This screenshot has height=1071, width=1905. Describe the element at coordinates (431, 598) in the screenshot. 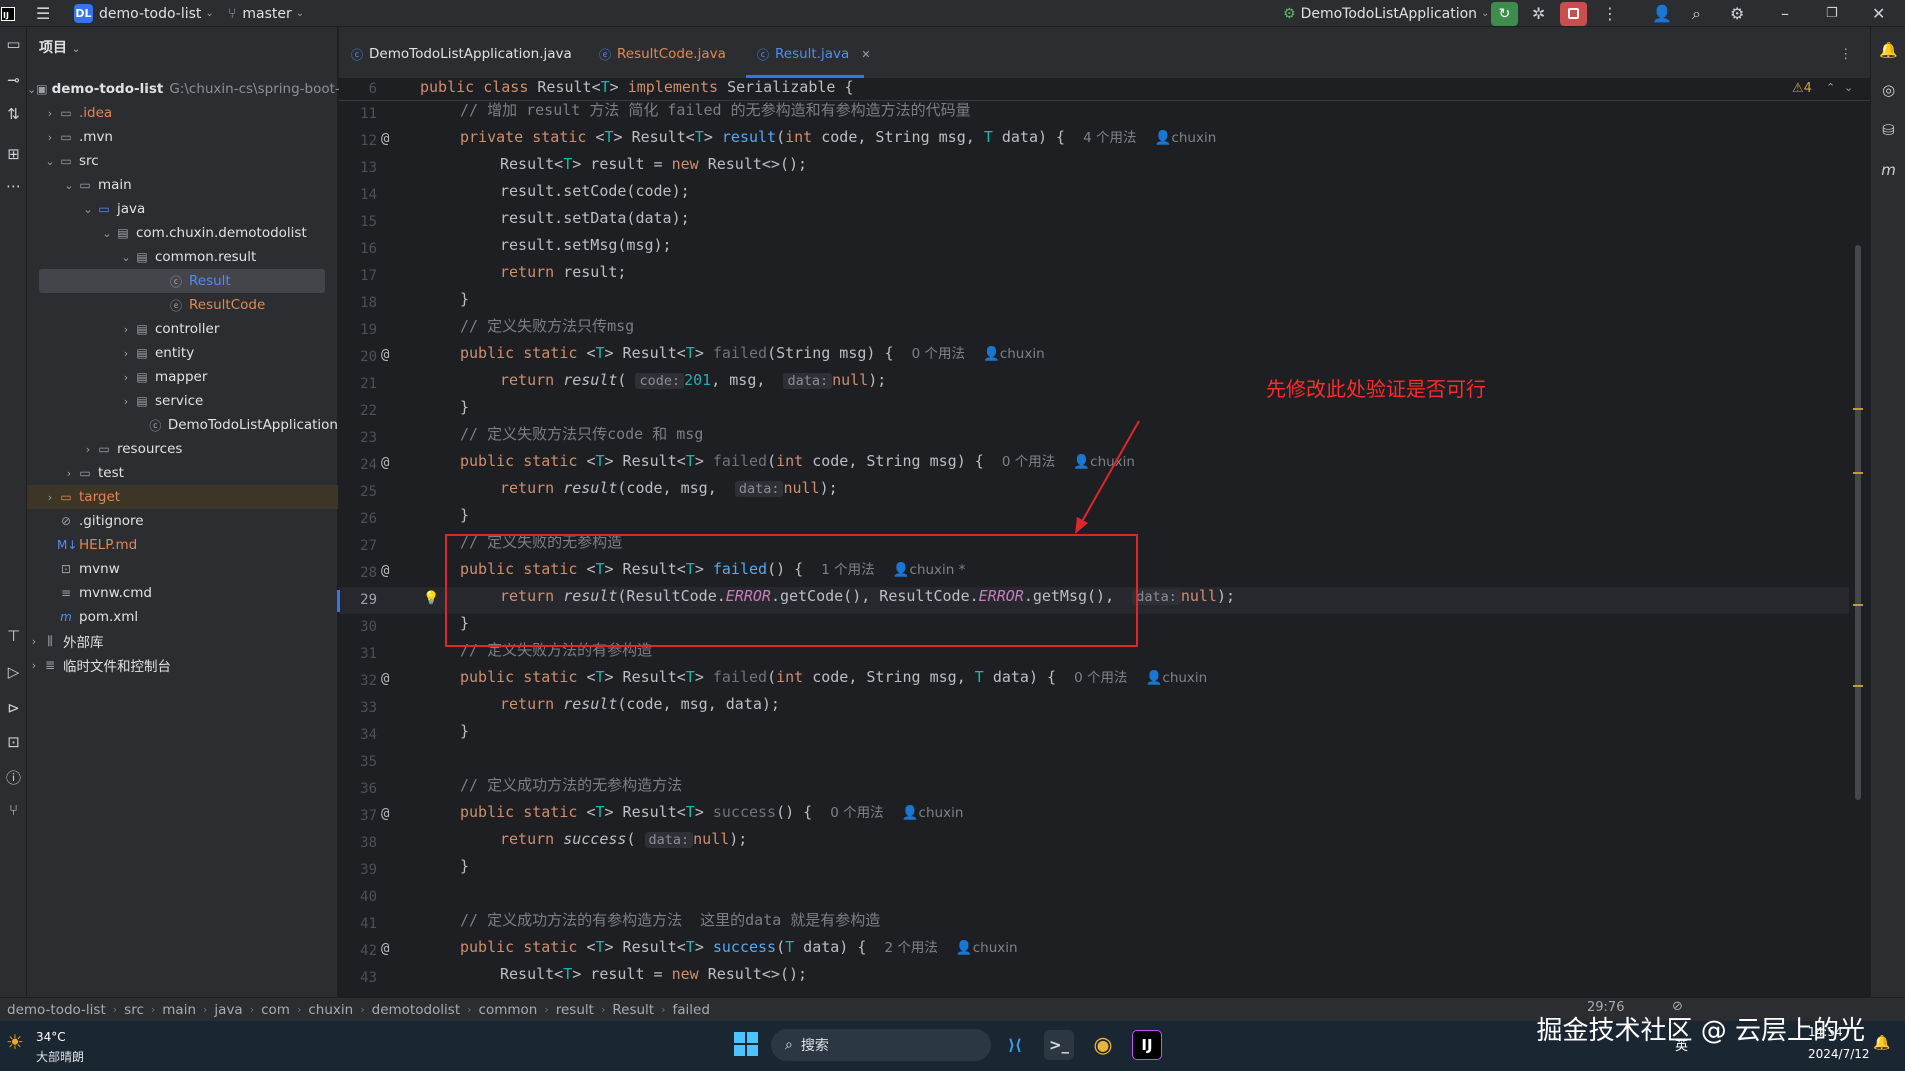

I see `lightbulb-icon: 💡` at that location.